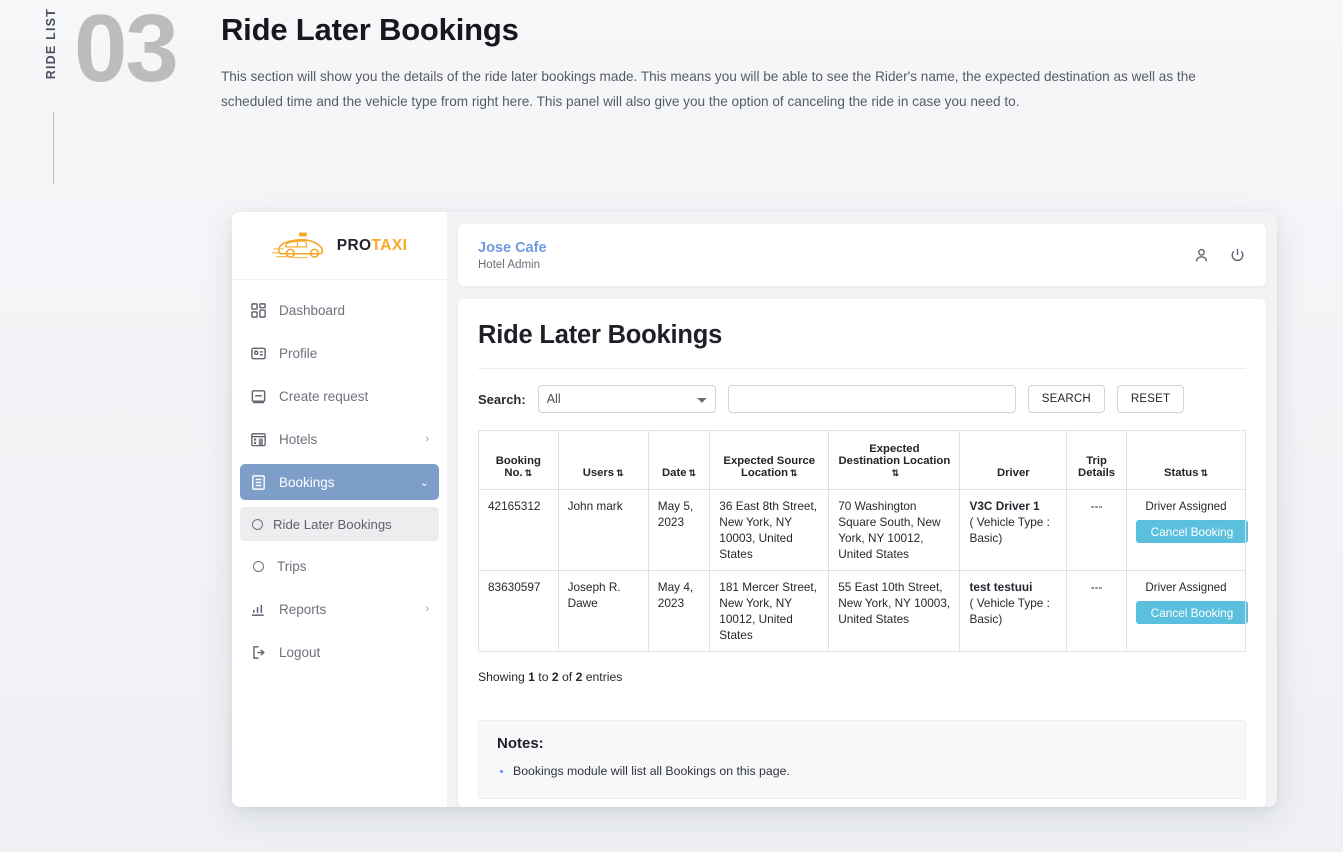 Image resolution: width=1343 pixels, height=852 pixels. Describe the element at coordinates (603, 460) in the screenshot. I see `col-users: Users ⇅` at that location.